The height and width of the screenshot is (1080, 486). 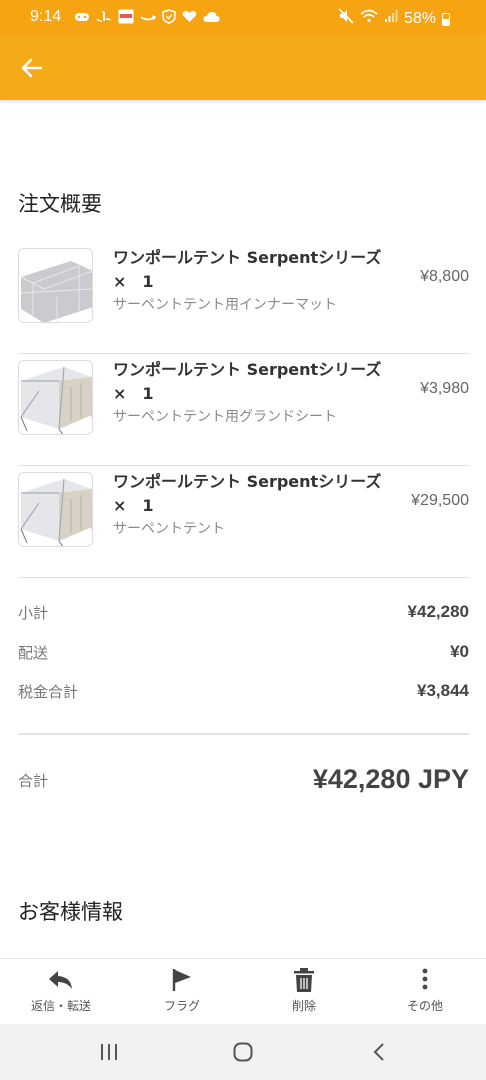 I want to click on shipping-label: 配送, so click(x=33, y=653).